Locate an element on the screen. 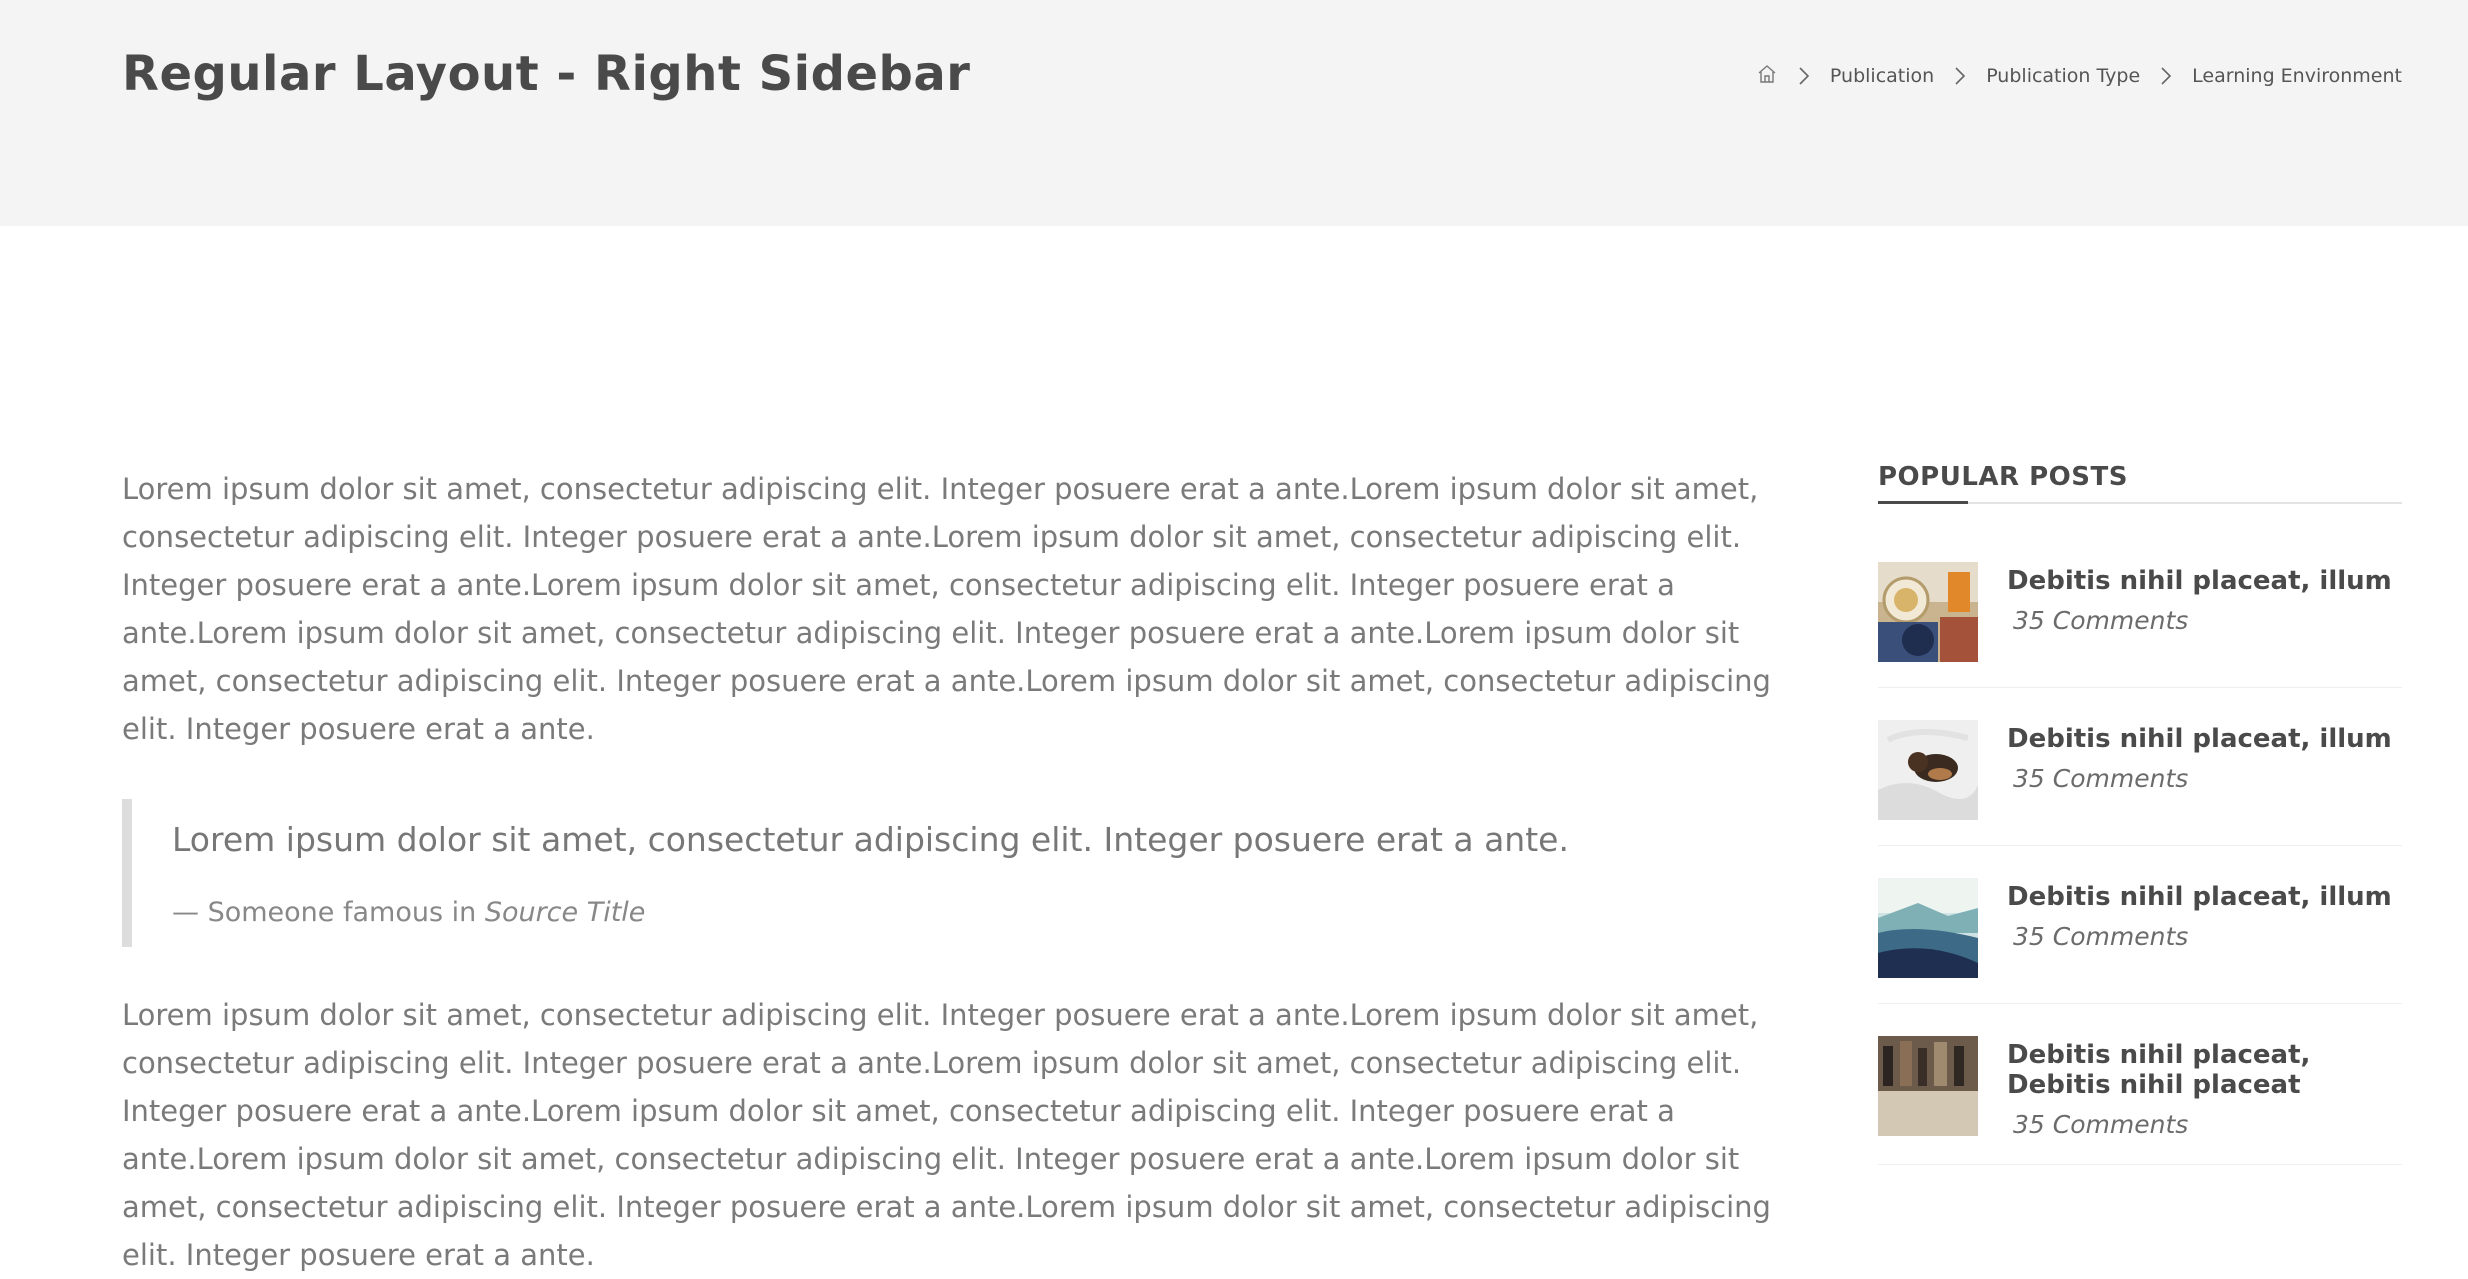 This screenshot has width=2468, height=1279. drinks-table-photo is located at coordinates (1928, 612).